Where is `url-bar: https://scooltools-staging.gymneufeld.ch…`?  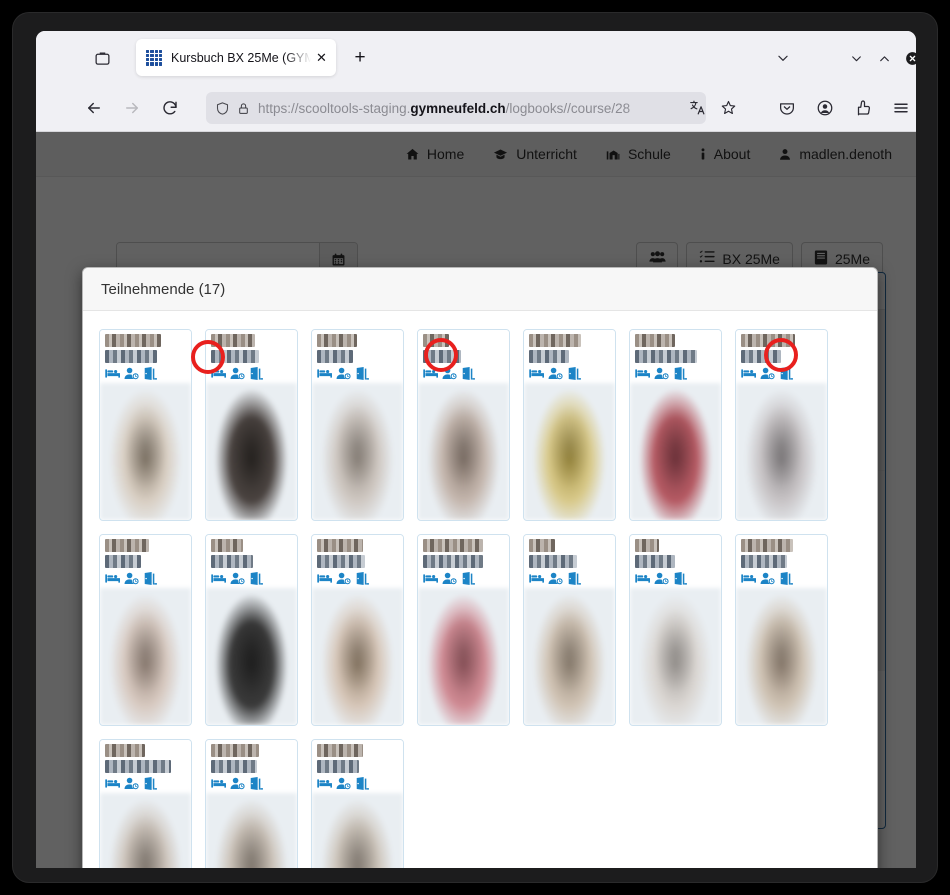
url-bar: https://scooltools-staging.gymneufeld.ch… is located at coordinates (456, 108).